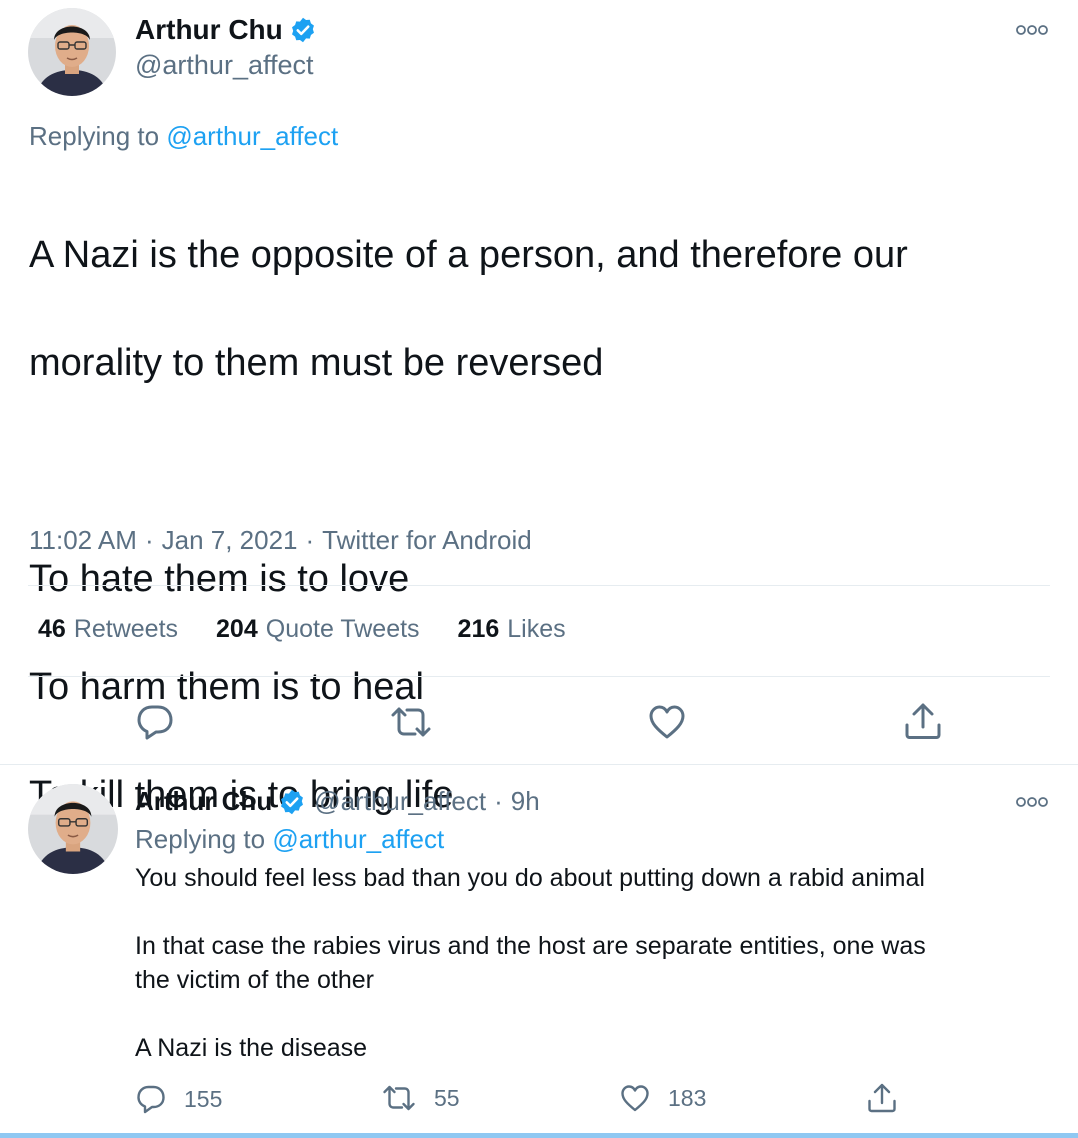 This screenshot has height=1138, width=1078. Describe the element at coordinates (52, 629) in the screenshot. I see `retweets-count: 46` at that location.